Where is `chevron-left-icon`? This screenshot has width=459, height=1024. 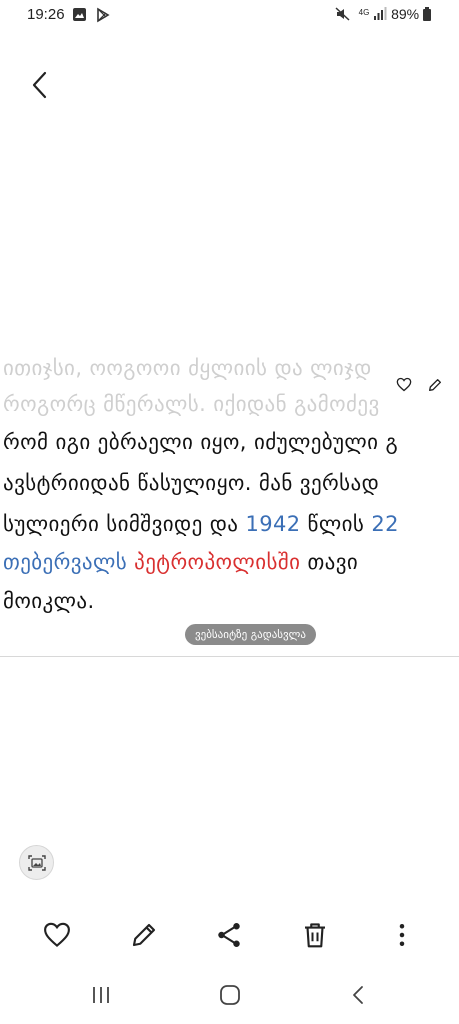 chevron-left-icon is located at coordinates (39, 85).